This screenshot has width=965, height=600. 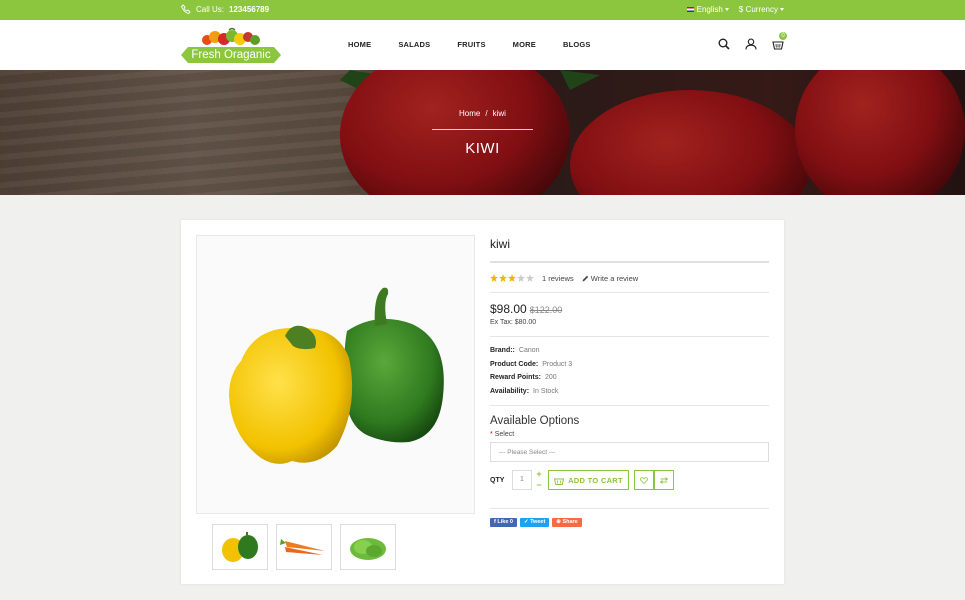 What do you see at coordinates (500, 244) in the screenshot?
I see `product-name: kiwi` at bounding box center [500, 244].